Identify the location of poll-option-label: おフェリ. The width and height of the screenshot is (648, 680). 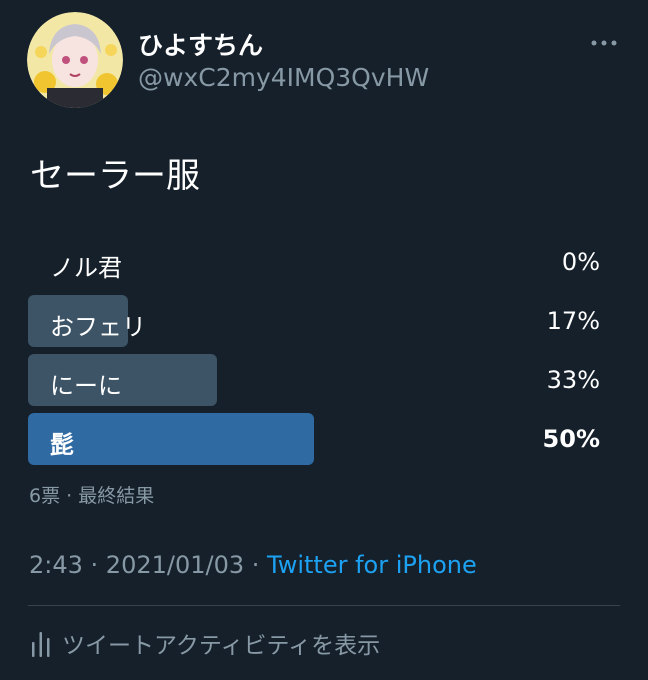
(98, 327).